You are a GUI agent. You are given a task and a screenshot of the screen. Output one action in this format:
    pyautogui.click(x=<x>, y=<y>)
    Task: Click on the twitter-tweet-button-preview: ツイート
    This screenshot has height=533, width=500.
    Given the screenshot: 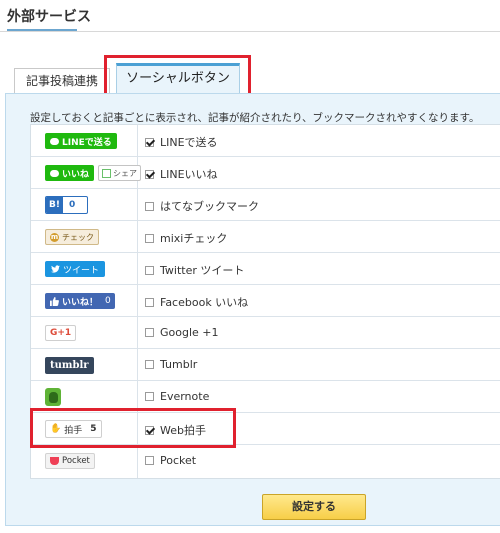 What is the action you would take?
    pyautogui.click(x=75, y=269)
    